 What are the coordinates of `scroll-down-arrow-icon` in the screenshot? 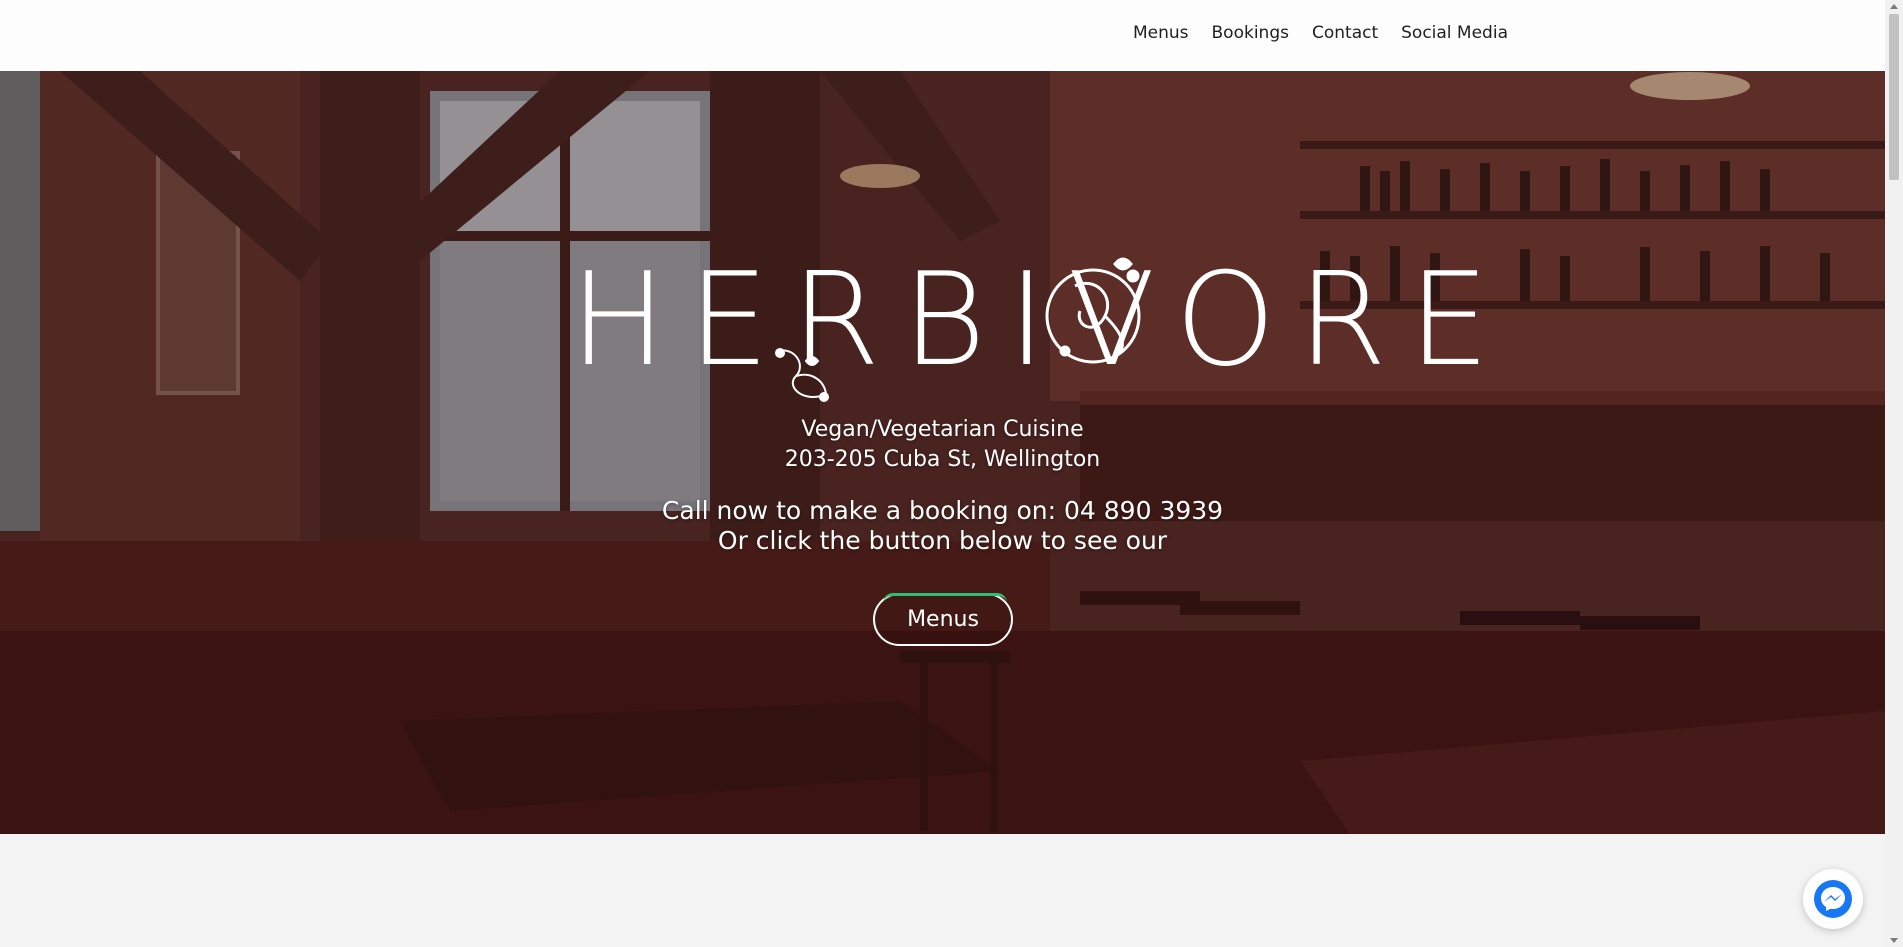 It's located at (1894, 940).